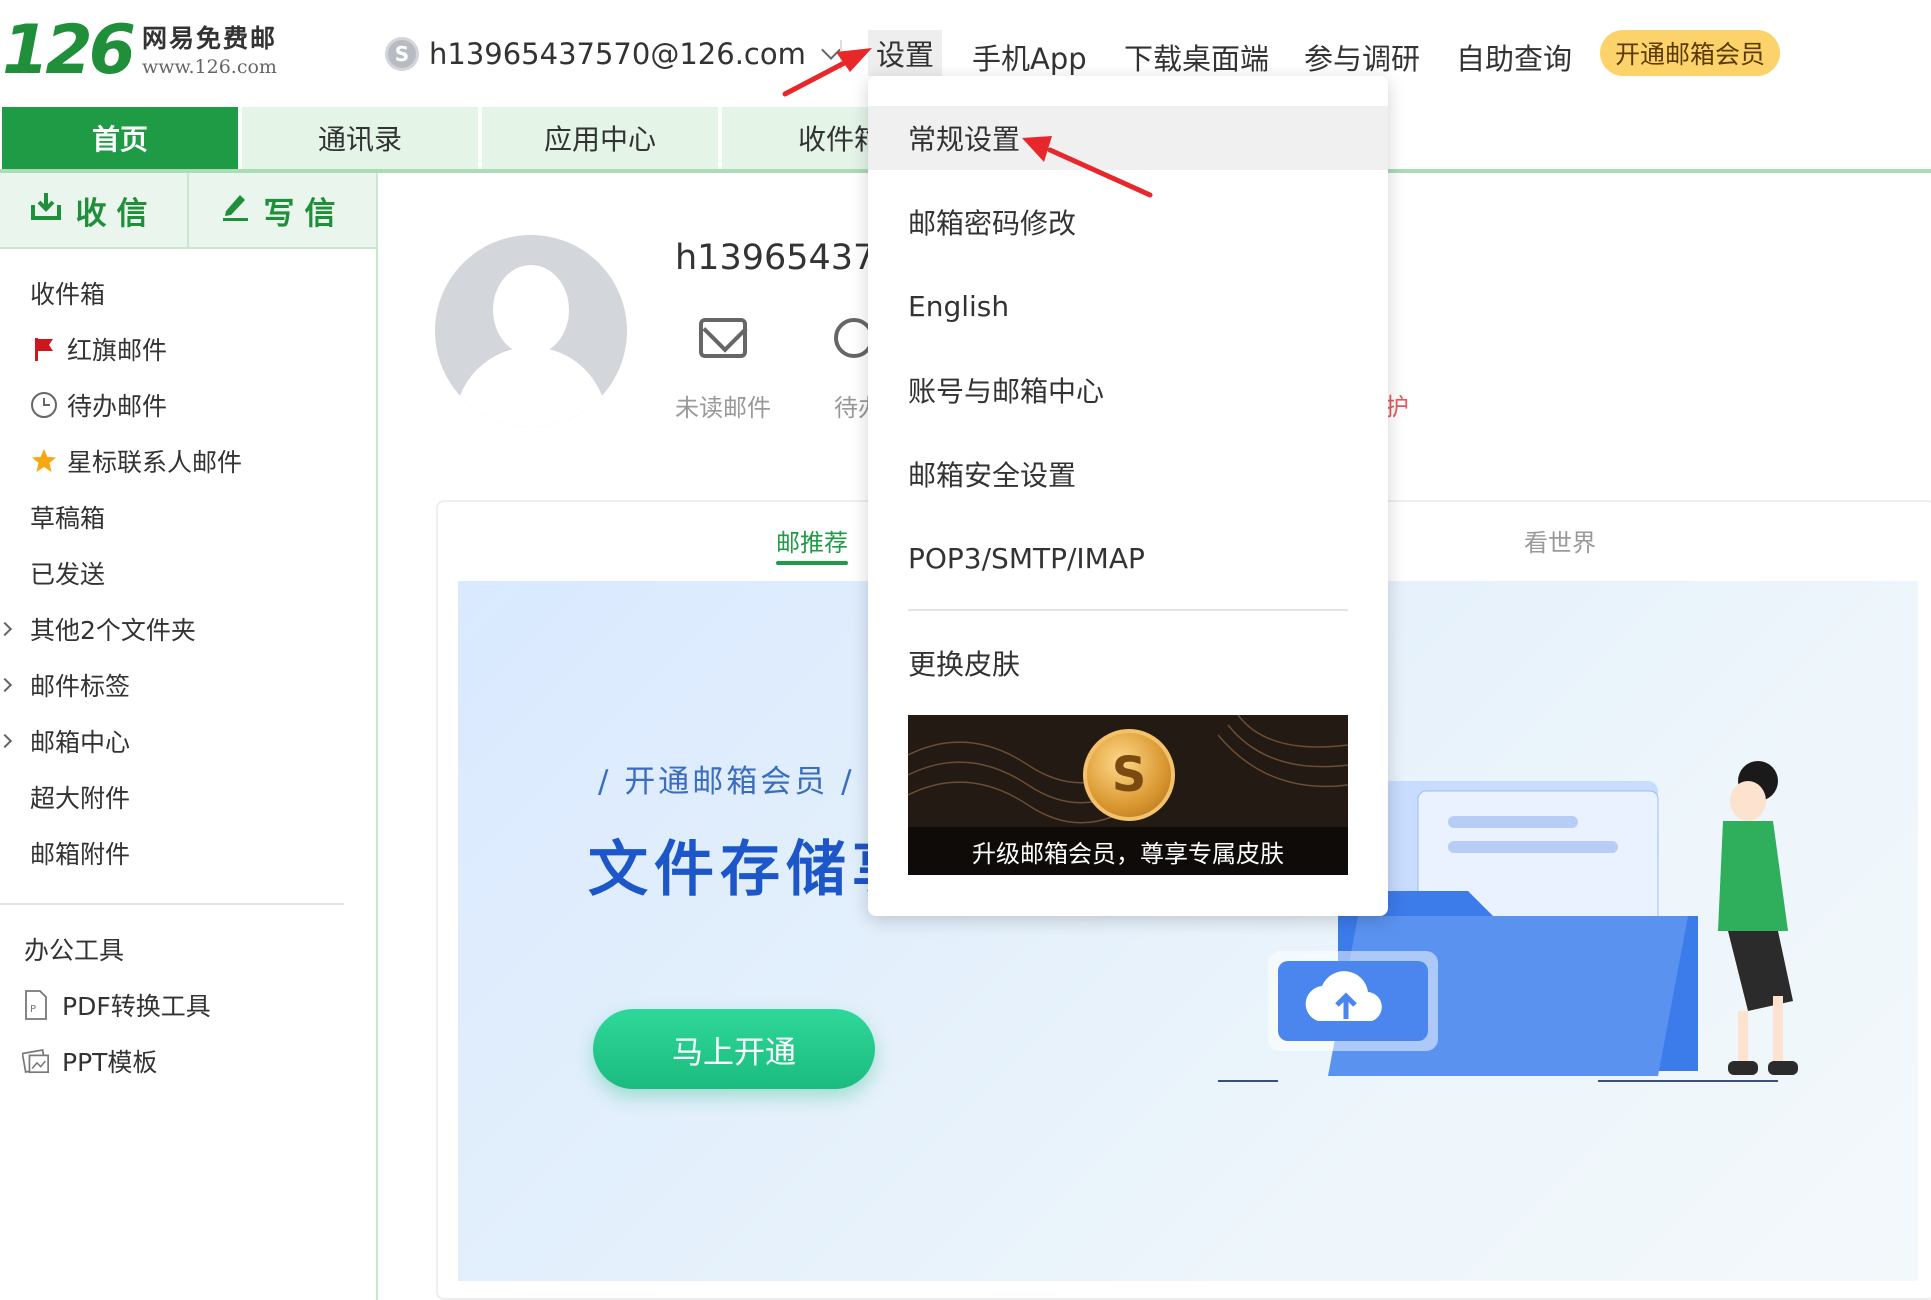 This screenshot has height=1300, width=1931. What do you see at coordinates (723, 338) in the screenshot?
I see `envelope-icon` at bounding box center [723, 338].